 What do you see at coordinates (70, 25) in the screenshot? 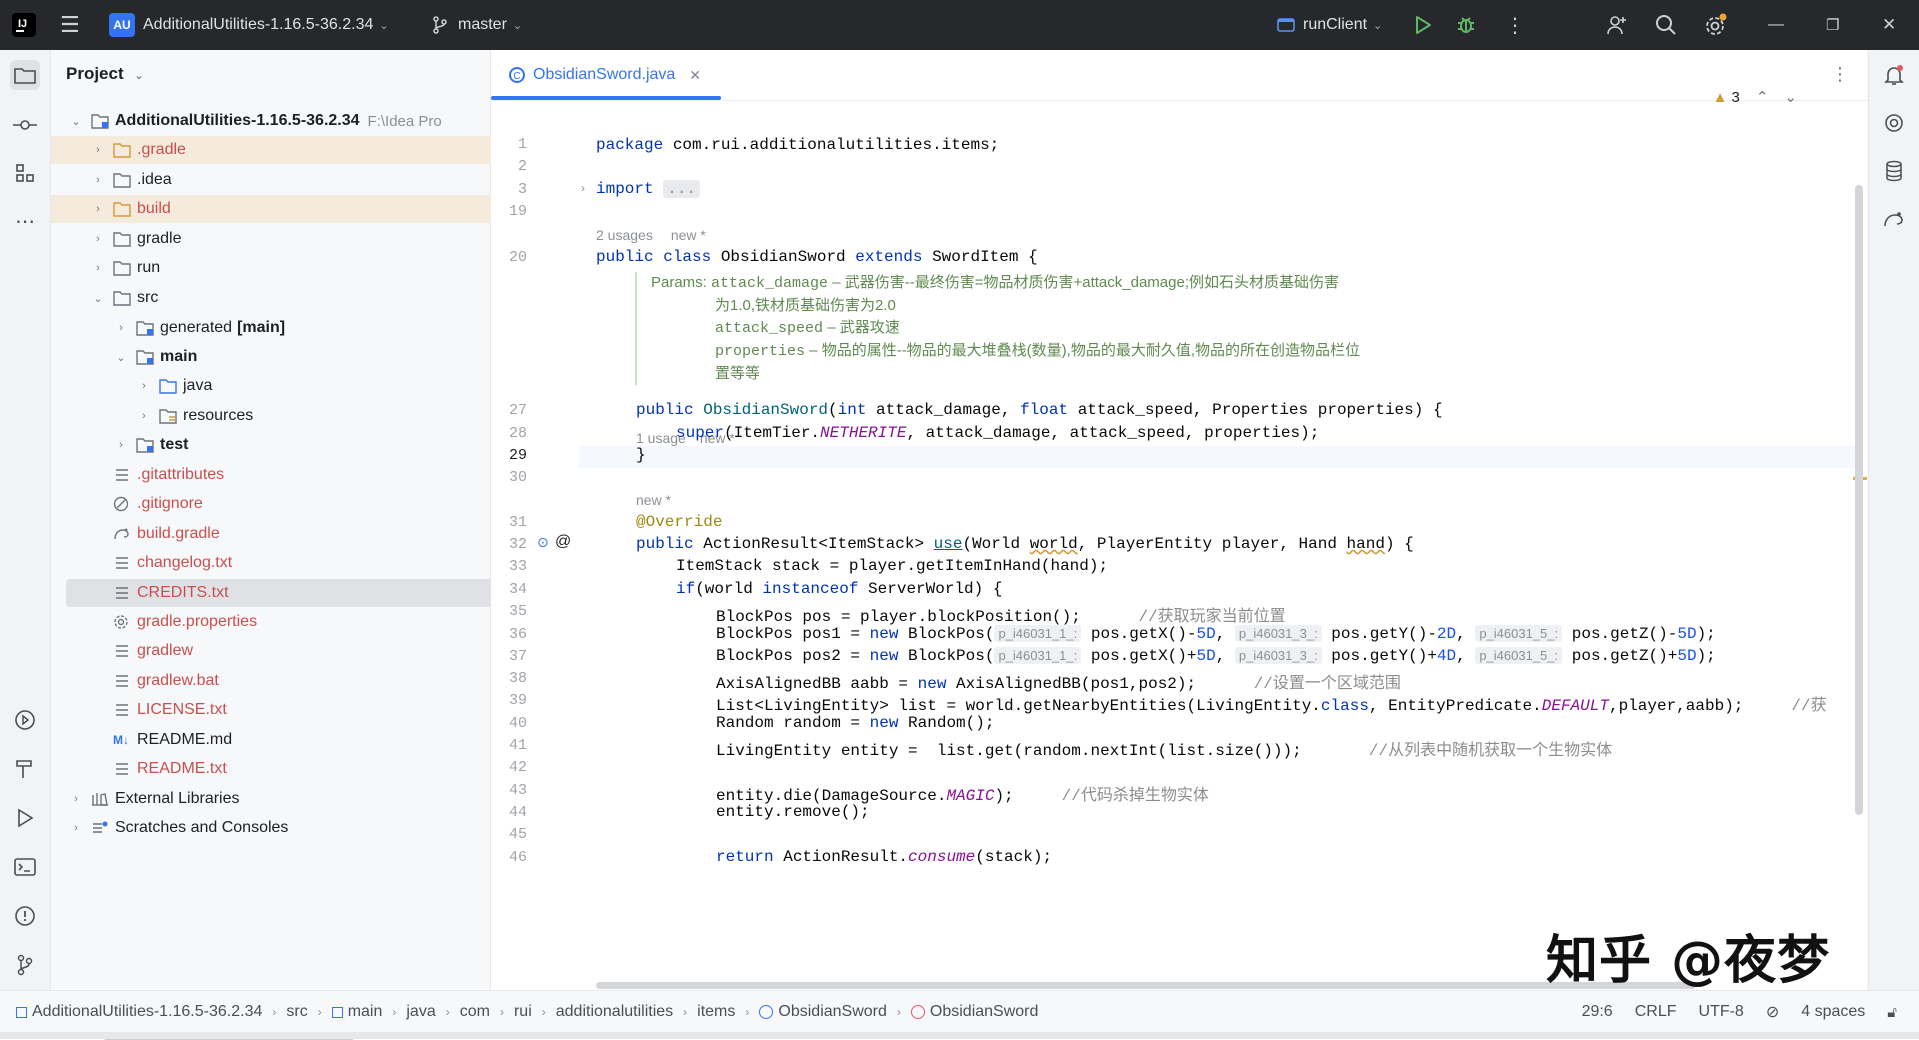
I see `main-menu-icon: ☰` at bounding box center [70, 25].